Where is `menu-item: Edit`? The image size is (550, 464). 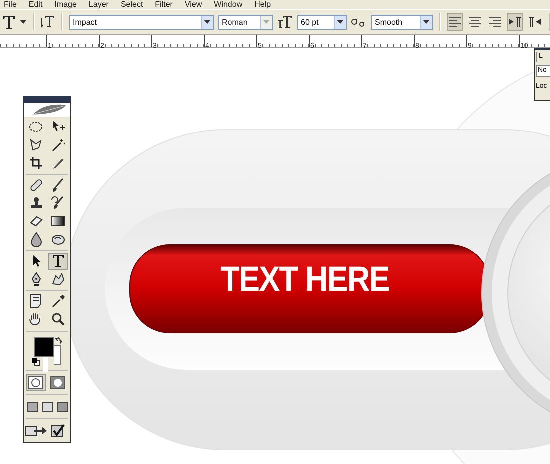 menu-item: Edit is located at coordinates (35, 4).